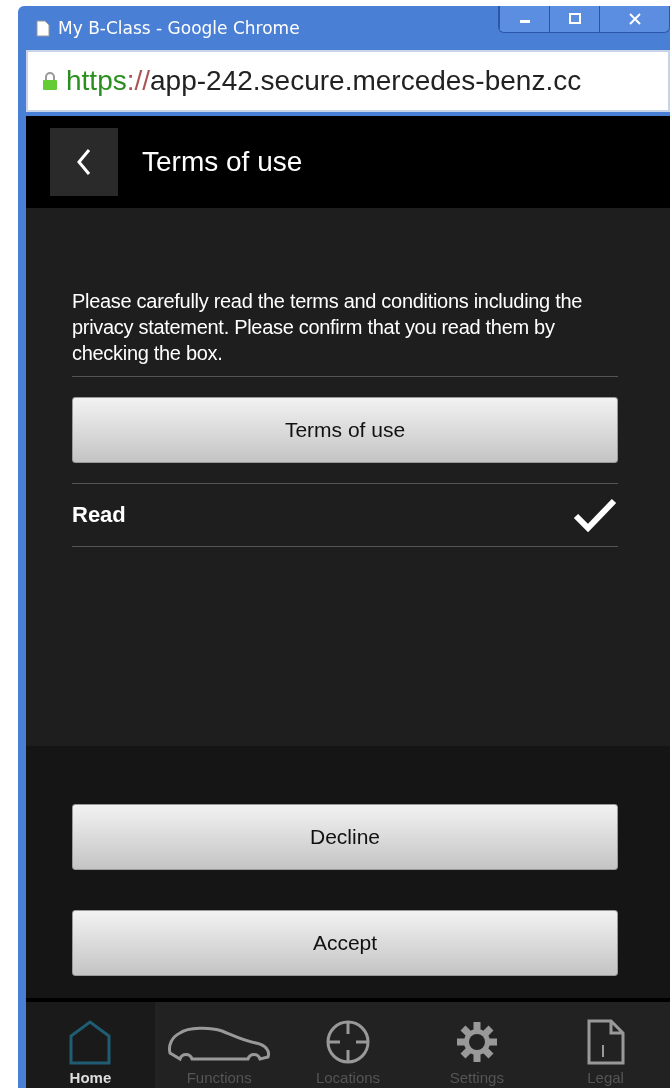 The width and height of the screenshot is (670, 1088). What do you see at coordinates (345, 837) in the screenshot?
I see `action-button: Decline` at bounding box center [345, 837].